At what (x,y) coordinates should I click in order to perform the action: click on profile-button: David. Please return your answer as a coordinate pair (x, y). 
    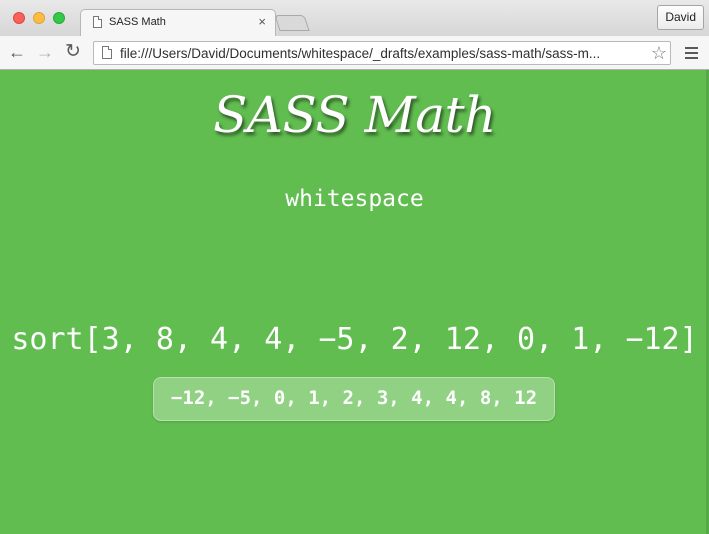
    Looking at the image, I should click on (680, 17).